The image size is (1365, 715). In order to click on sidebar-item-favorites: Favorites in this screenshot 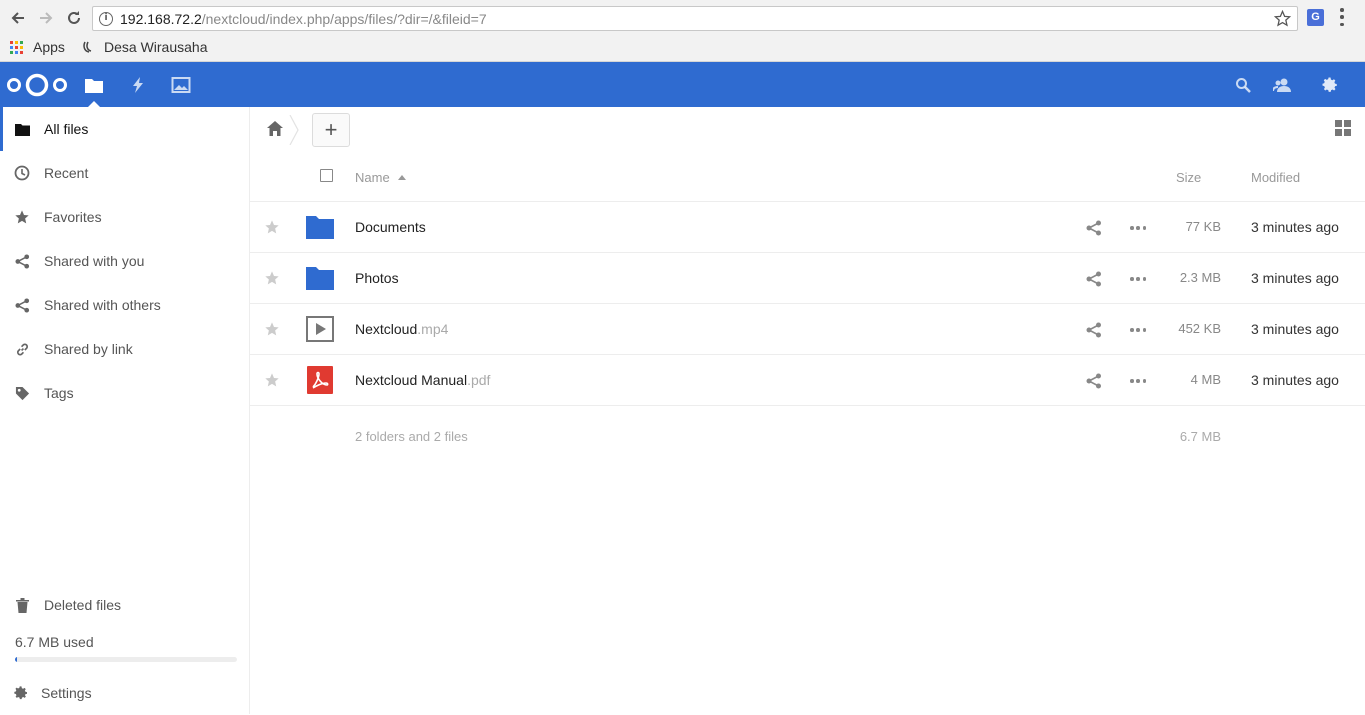, I will do `click(124, 217)`.